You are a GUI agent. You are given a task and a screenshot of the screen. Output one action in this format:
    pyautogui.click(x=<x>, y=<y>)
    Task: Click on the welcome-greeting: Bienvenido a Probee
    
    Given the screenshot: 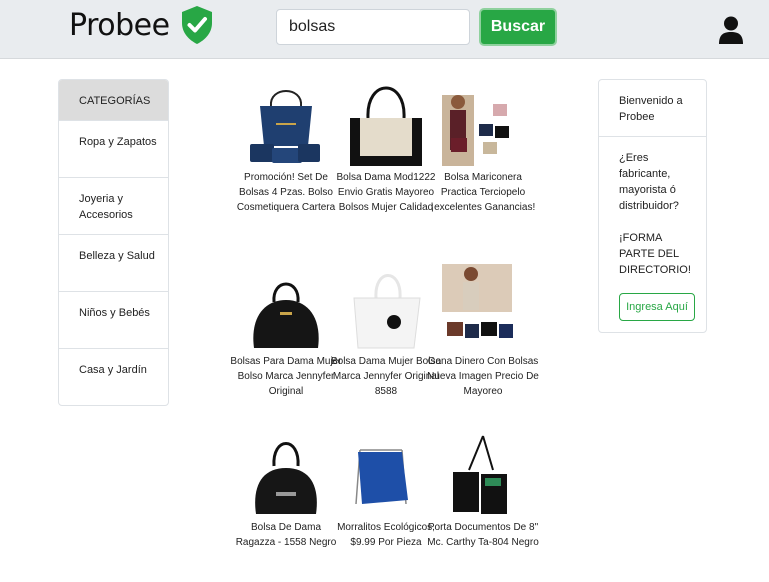 What is the action you would take?
    pyautogui.click(x=652, y=108)
    